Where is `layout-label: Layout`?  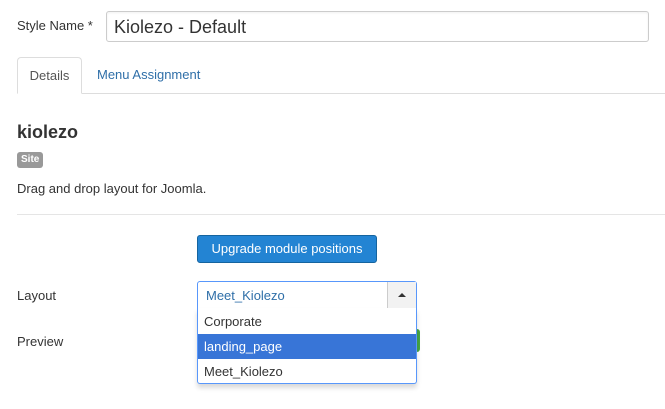 layout-label: Layout is located at coordinates (37, 295).